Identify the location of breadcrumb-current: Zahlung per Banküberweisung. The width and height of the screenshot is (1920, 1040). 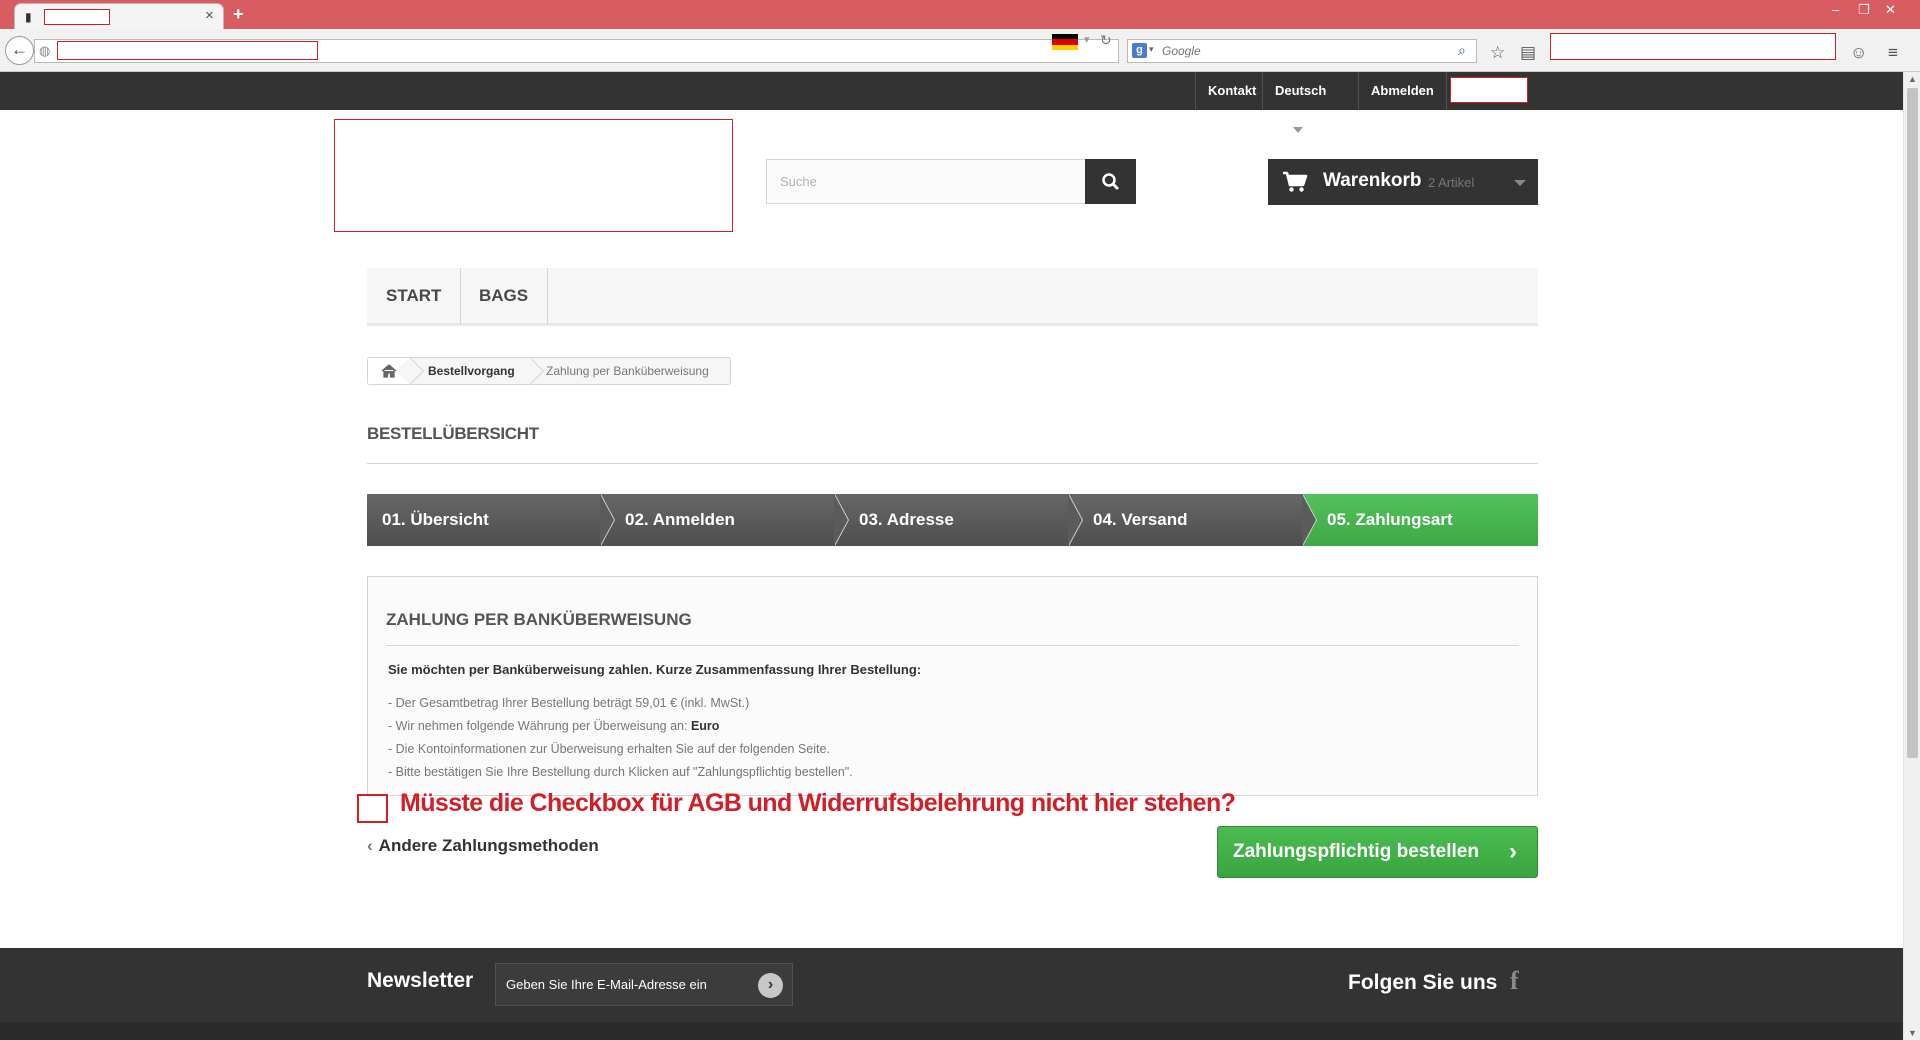
(627, 371).